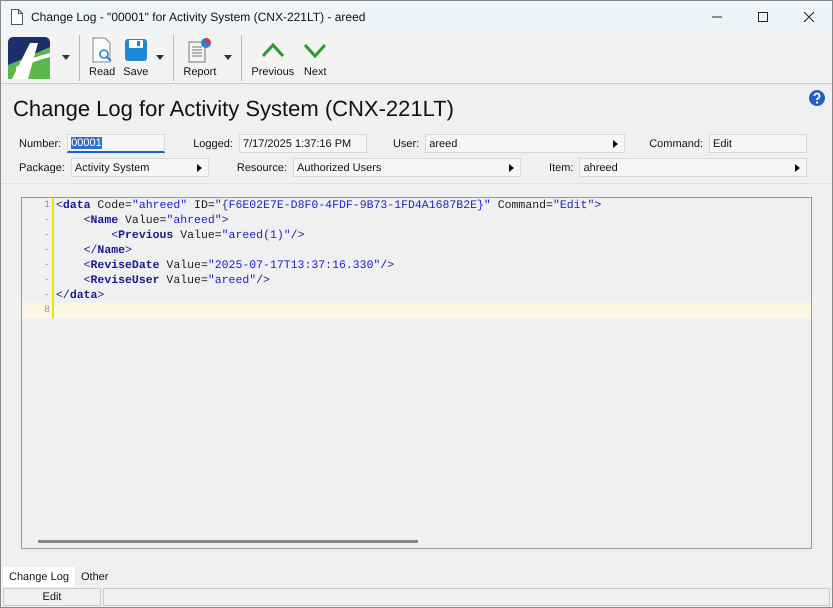 The height and width of the screenshot is (608, 833). I want to click on input-field: 7/17/2025 1:37:16 PM, so click(302, 143).